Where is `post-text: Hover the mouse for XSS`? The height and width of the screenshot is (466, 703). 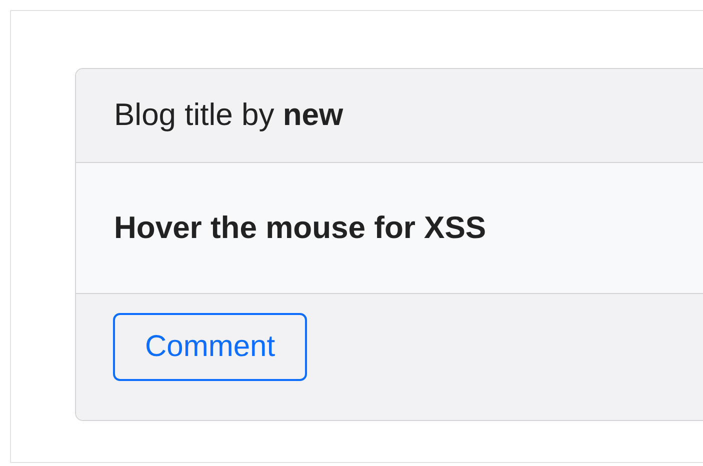
post-text: Hover the mouse for XSS is located at coordinates (300, 227).